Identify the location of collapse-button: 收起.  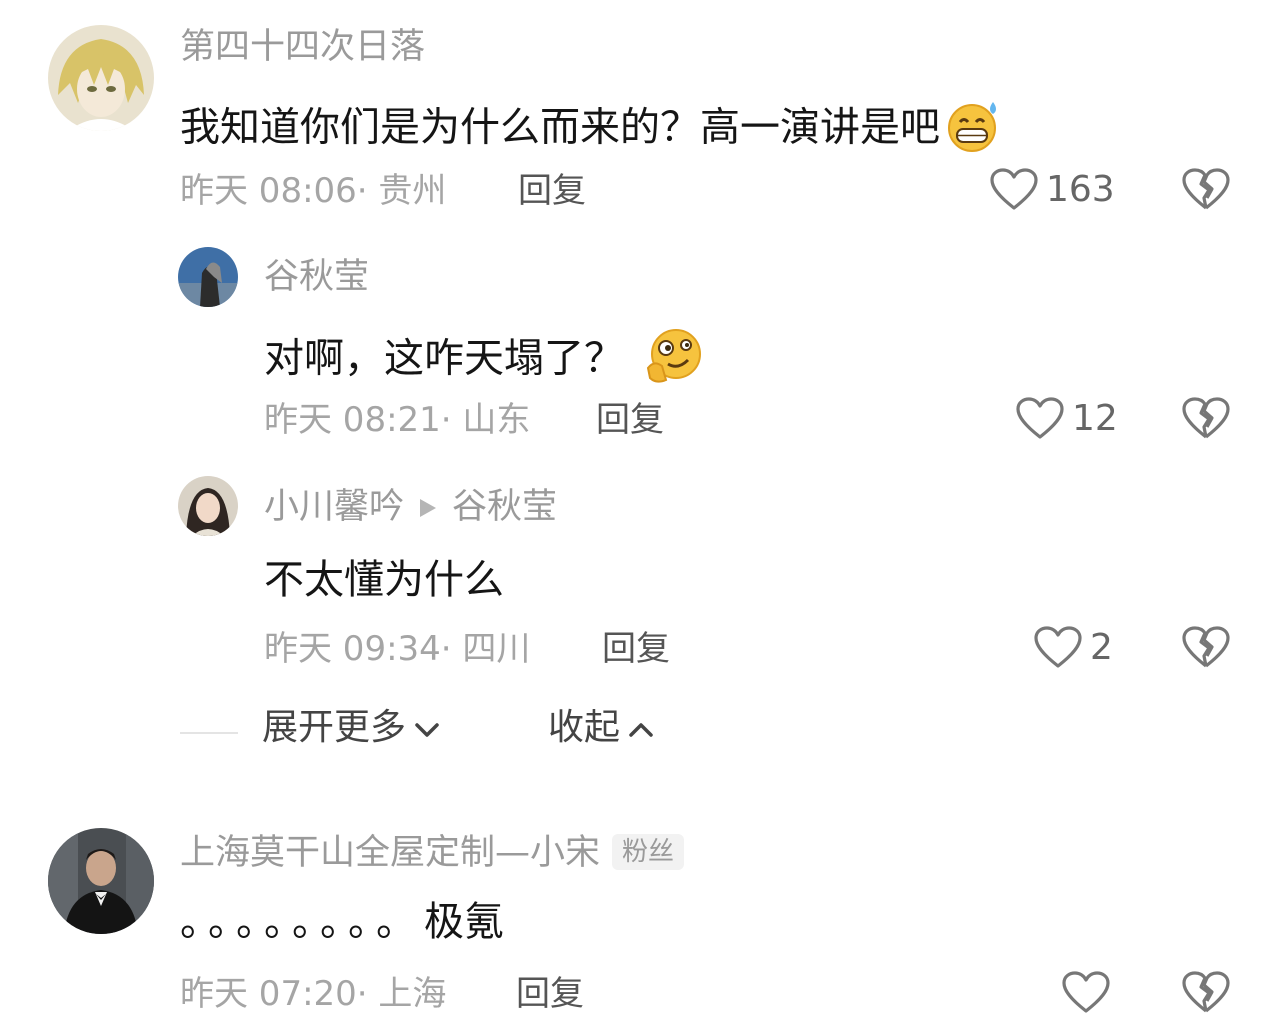
(601, 728).